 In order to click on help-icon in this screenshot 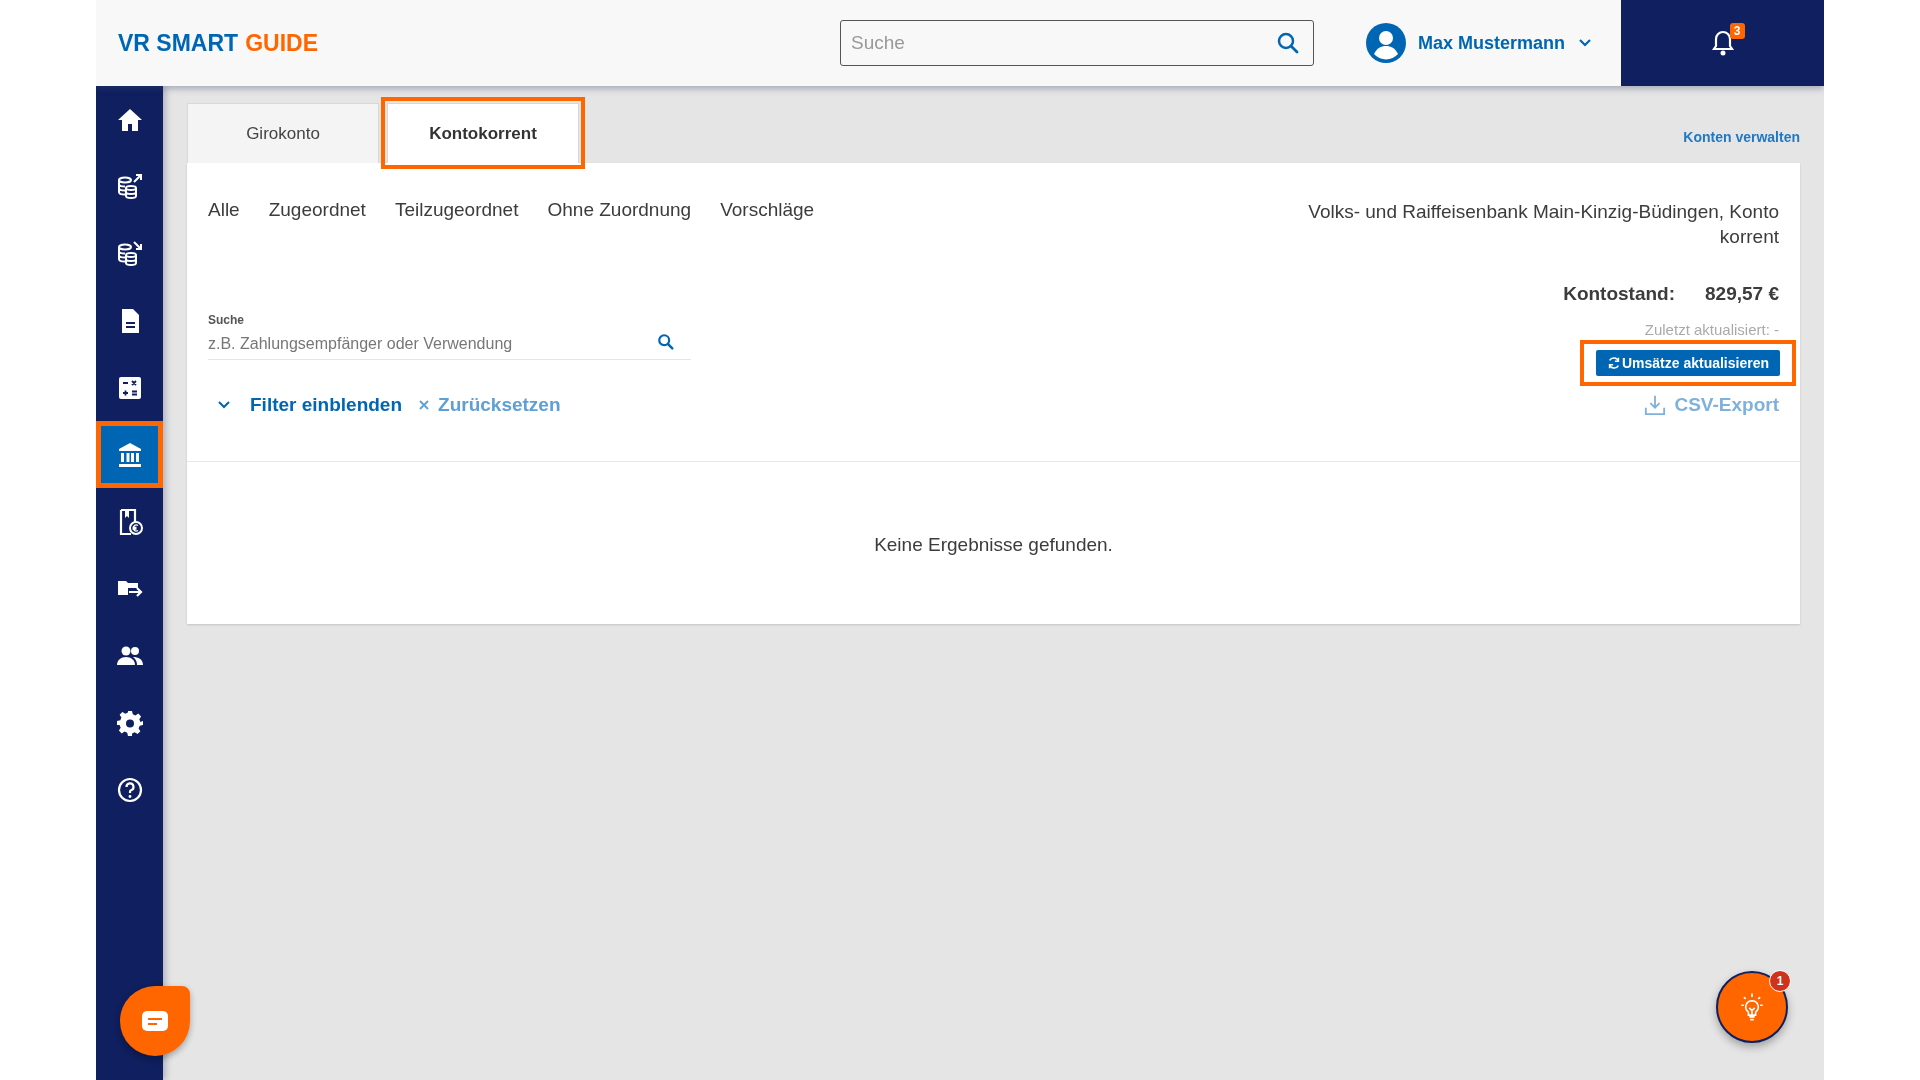, I will do `click(129, 789)`.